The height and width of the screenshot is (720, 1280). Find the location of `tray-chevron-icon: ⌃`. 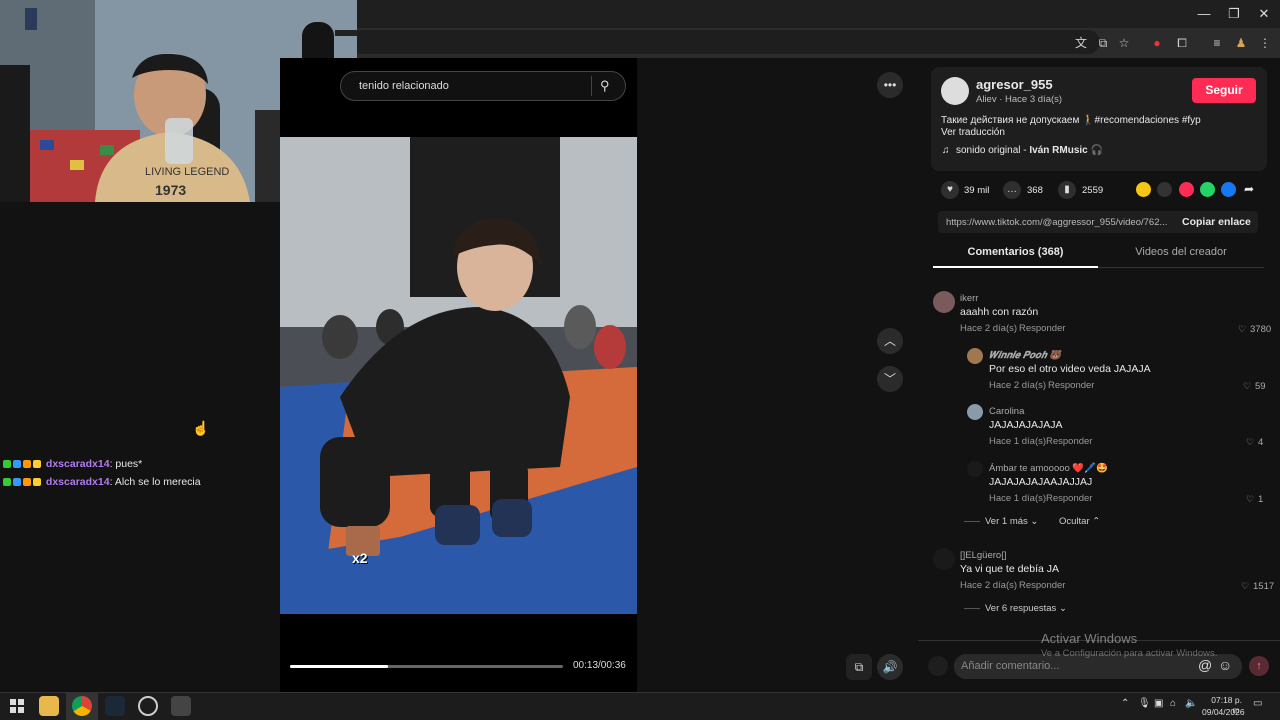

tray-chevron-icon: ⌃ is located at coordinates (1125, 706).